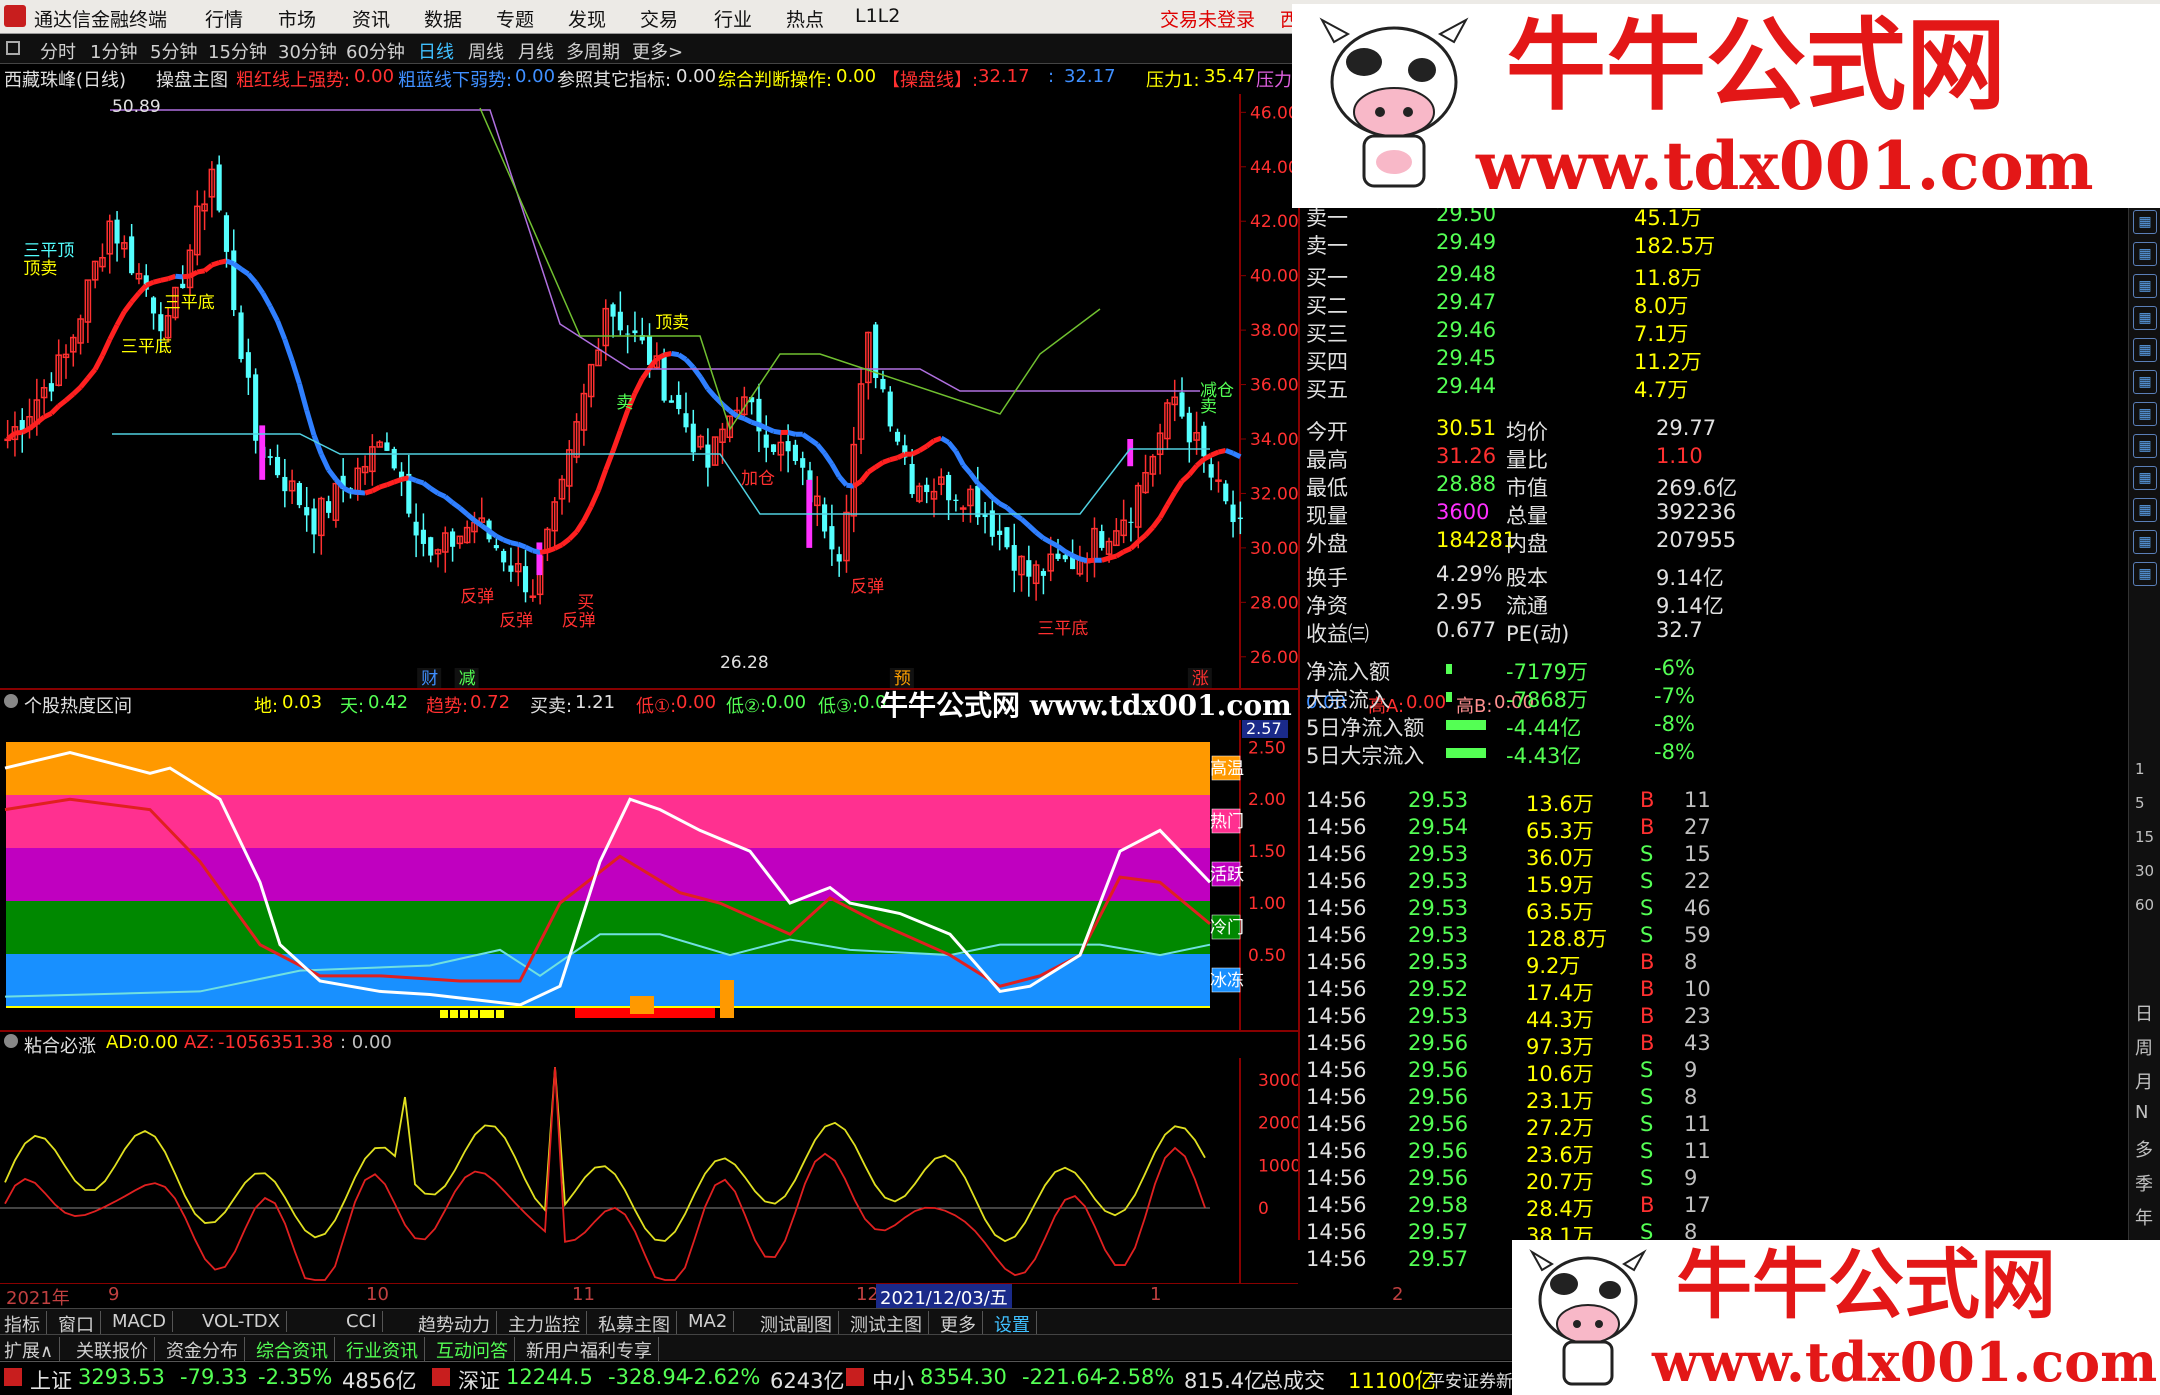 The height and width of the screenshot is (1395, 2160). Describe the element at coordinates (375, 51) in the screenshot. I see `period-tab: 60分钟` at that location.